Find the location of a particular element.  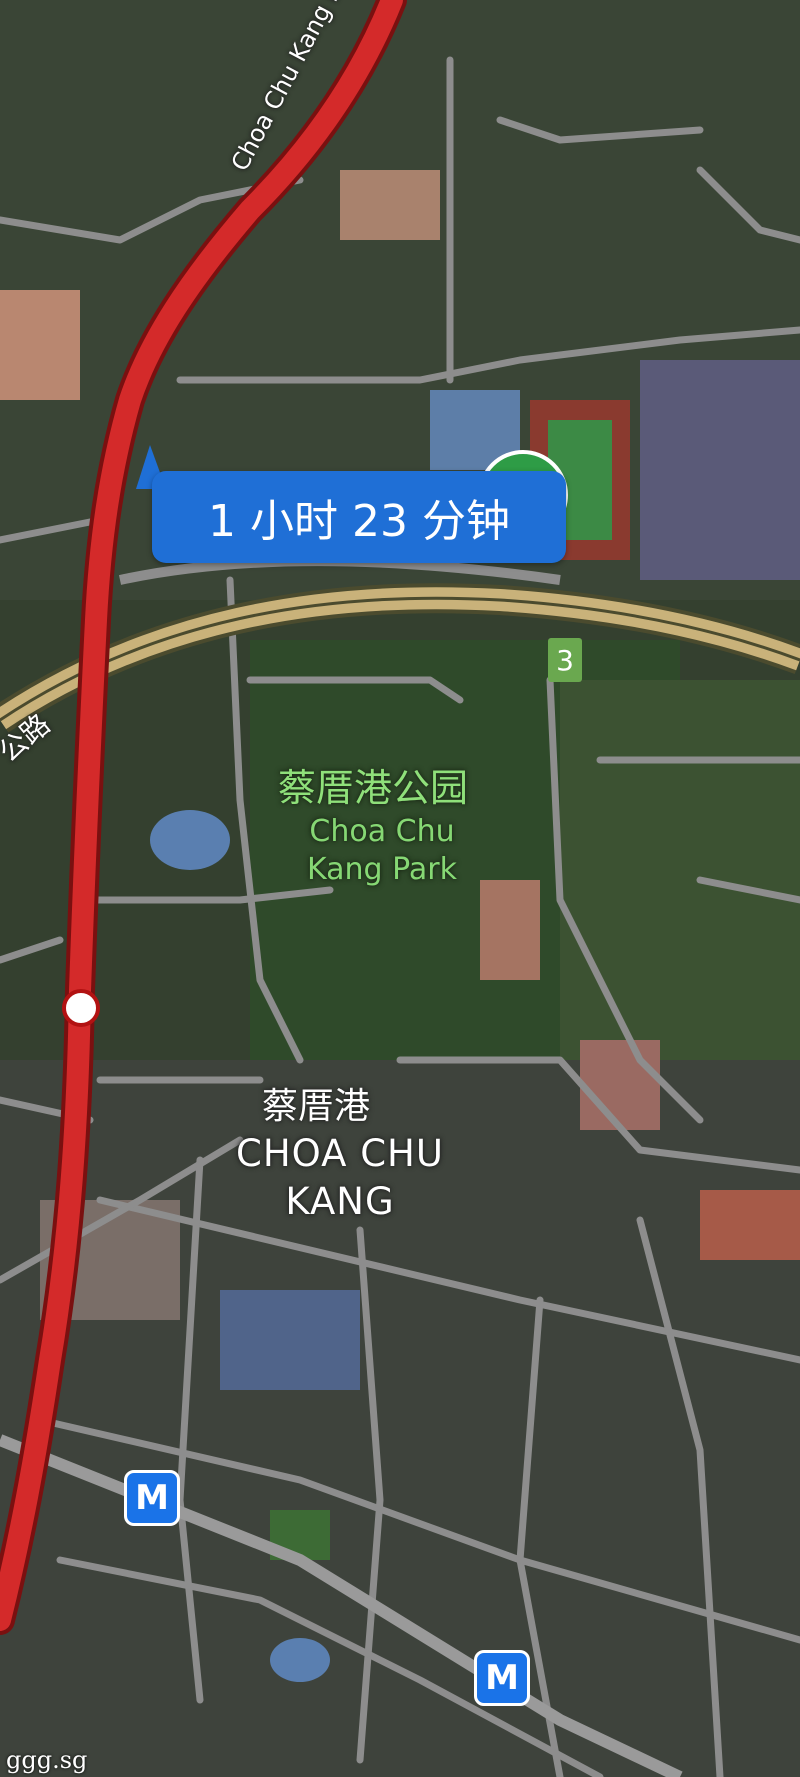

travel-time-label: 1 小时 23 分钟 is located at coordinates (359, 521).